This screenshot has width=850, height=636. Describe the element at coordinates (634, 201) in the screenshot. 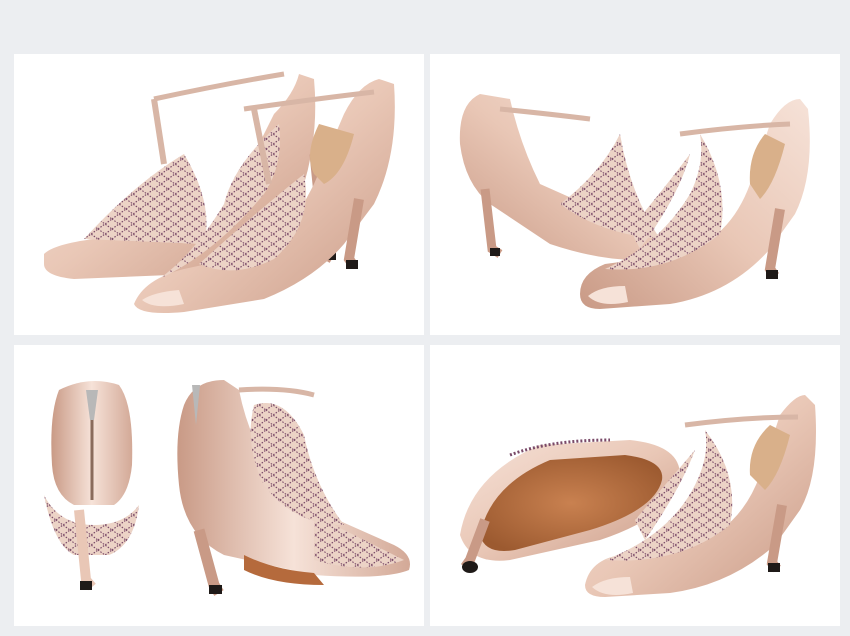

I see `shoe-pair-side-illustration` at that location.